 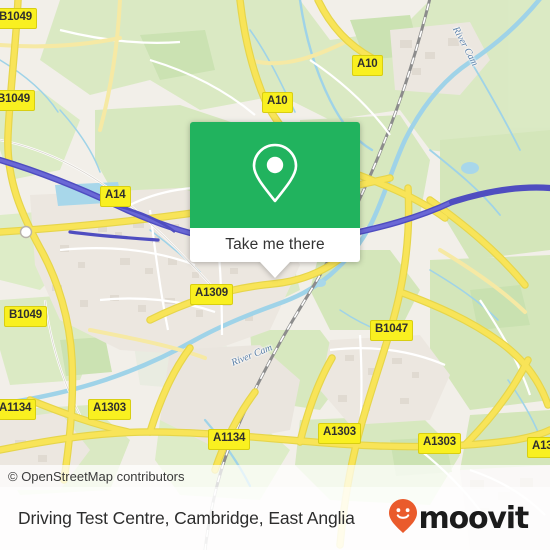 What do you see at coordinates (26, 232) in the screenshot?
I see `junction-marker` at bounding box center [26, 232].